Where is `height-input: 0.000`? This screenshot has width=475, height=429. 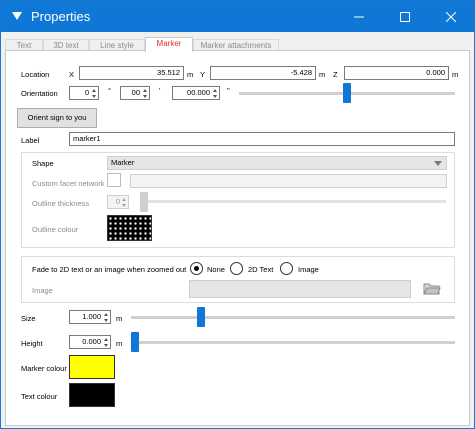 height-input: 0.000 is located at coordinates (90, 342).